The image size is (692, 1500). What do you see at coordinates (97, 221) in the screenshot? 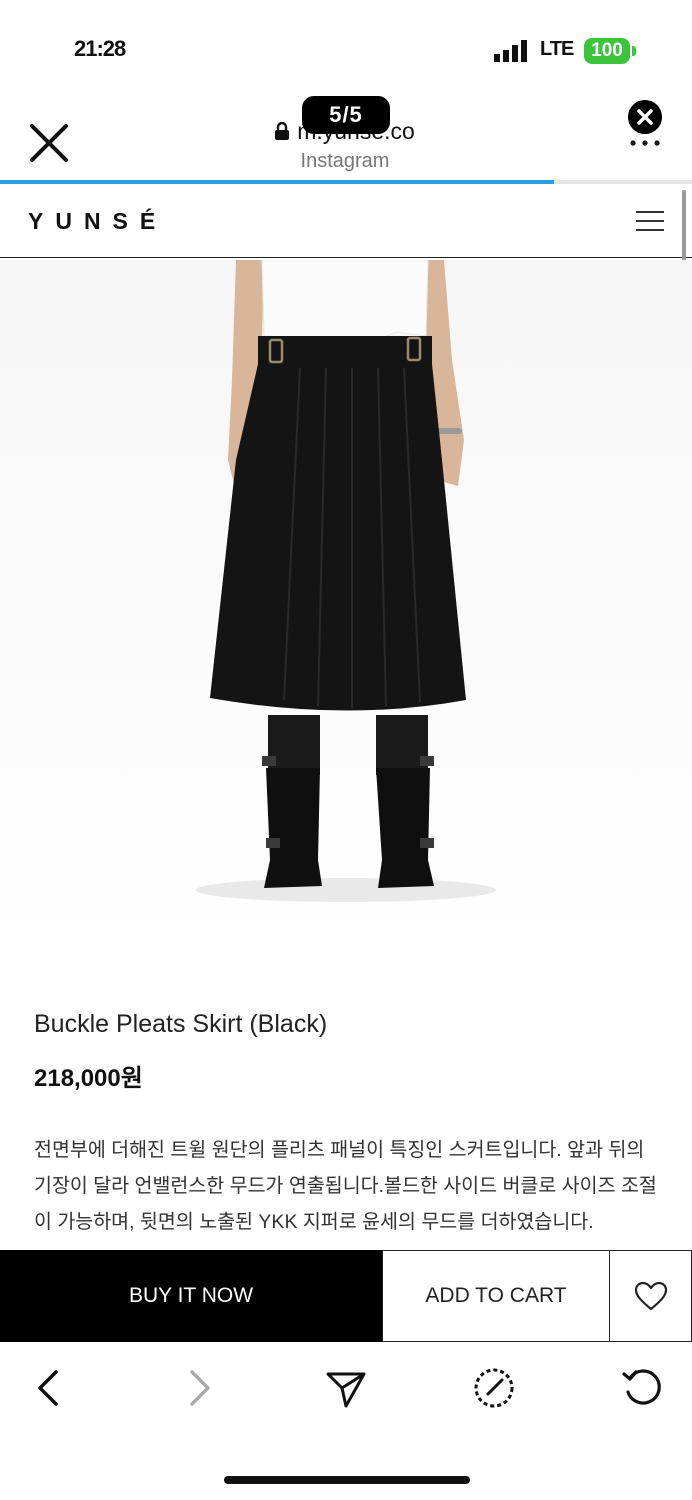
I see `brand-logo: YUNSÉ` at bounding box center [97, 221].